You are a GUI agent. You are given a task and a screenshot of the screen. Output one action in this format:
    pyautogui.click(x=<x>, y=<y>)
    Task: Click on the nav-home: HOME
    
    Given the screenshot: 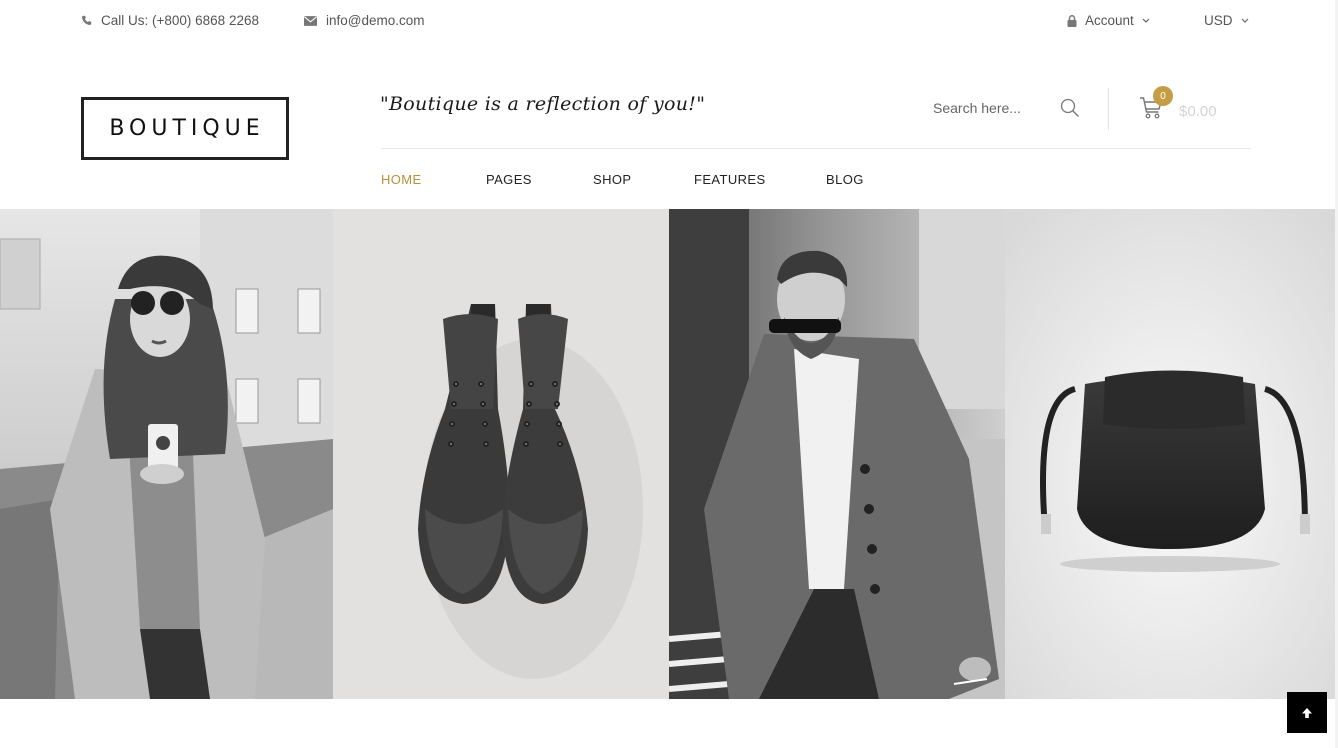 What is the action you would take?
    pyautogui.click(x=433, y=179)
    